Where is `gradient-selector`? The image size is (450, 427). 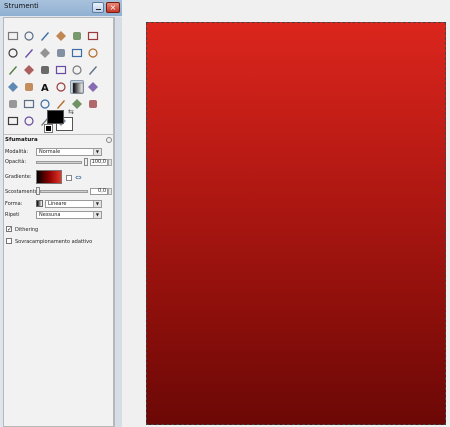
gradient-selector is located at coordinates (49, 177).